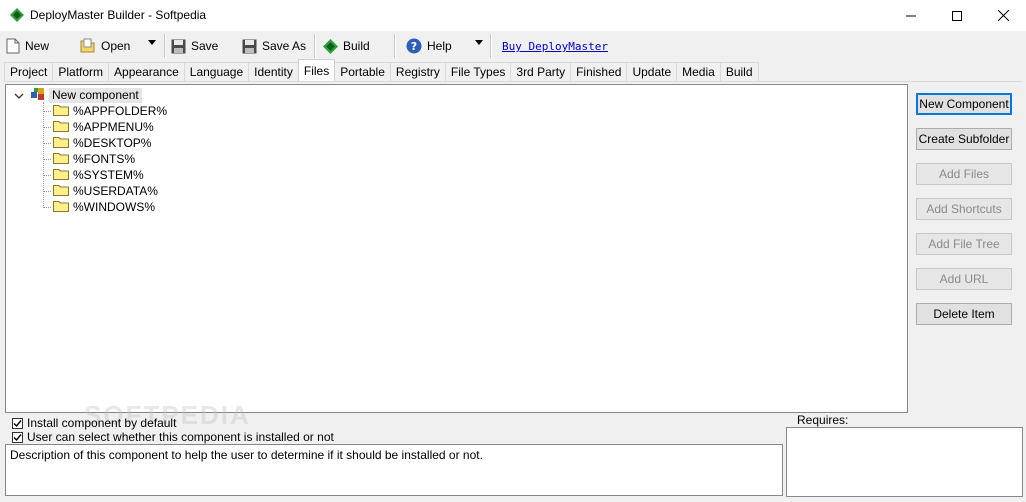  Describe the element at coordinates (108, 175) in the screenshot. I see `tree-folder-label: %SYSTEM%` at that location.